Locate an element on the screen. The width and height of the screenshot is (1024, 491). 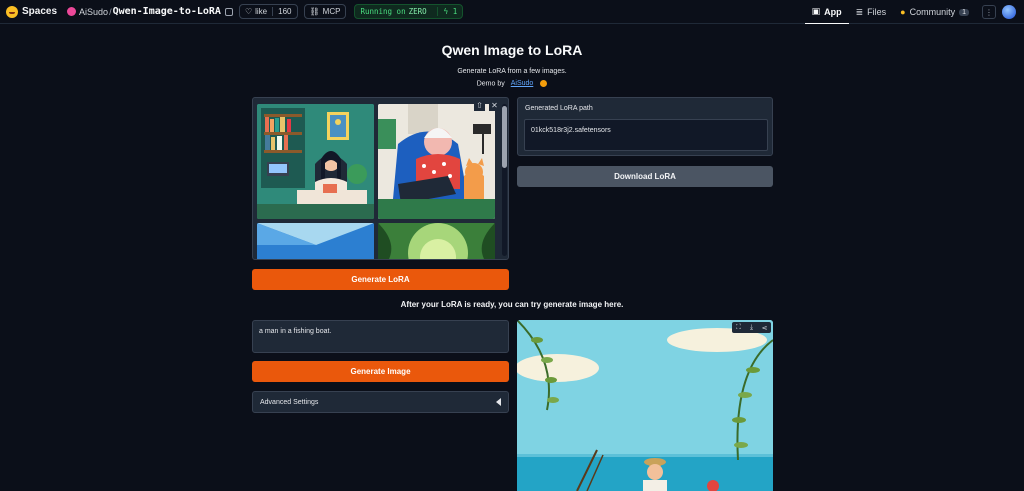
huggingface-logo-icon is located at coordinates (12, 11).